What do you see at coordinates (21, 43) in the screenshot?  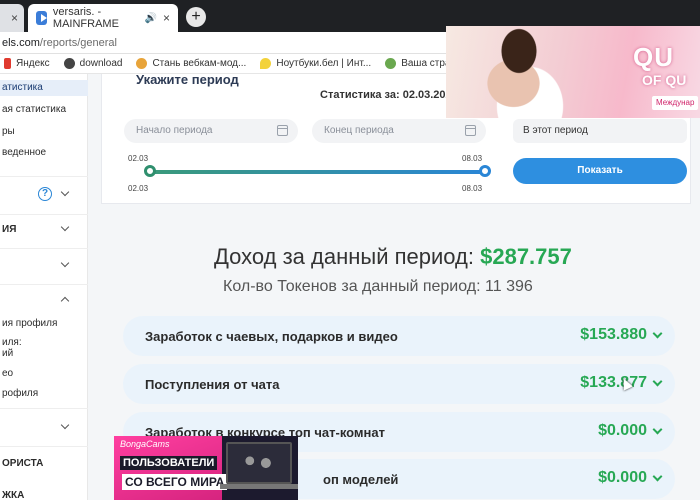 I see `url-host: els.com` at bounding box center [21, 43].